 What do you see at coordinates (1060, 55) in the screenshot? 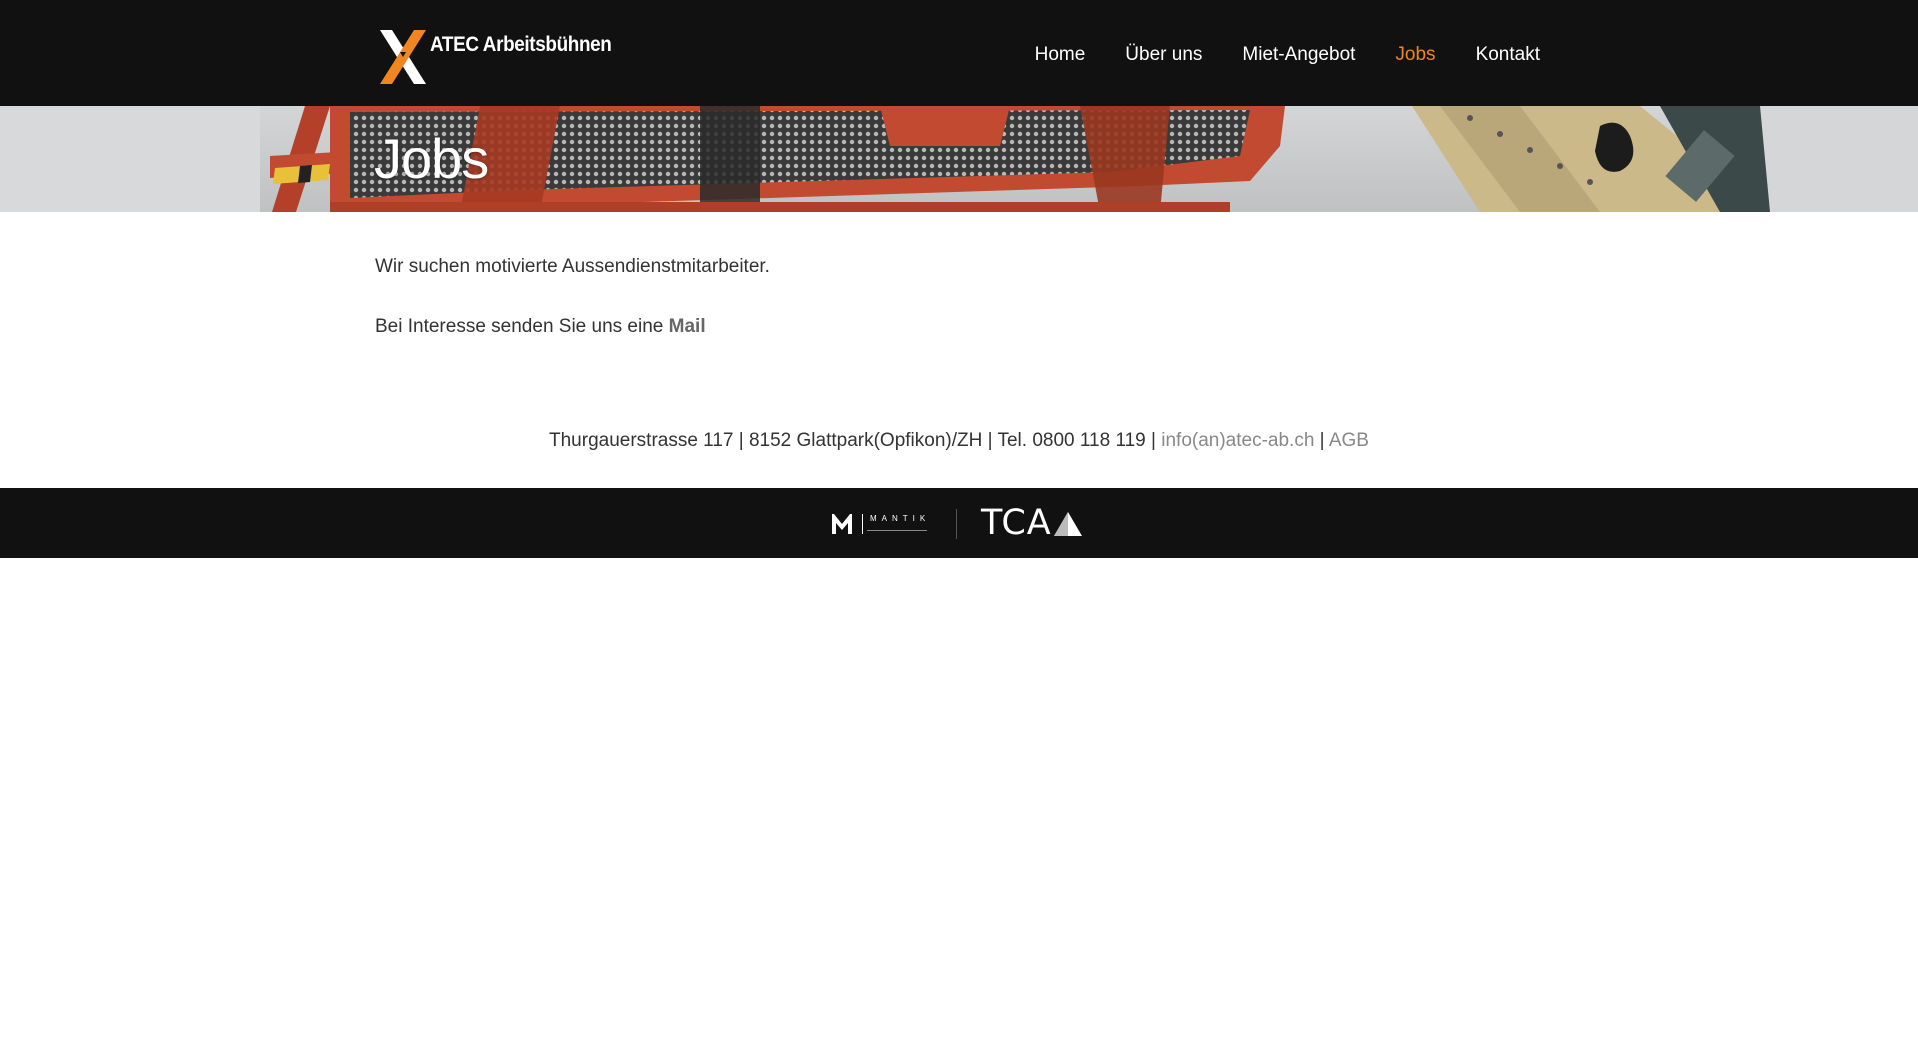
I see `nav-item-home: Home` at bounding box center [1060, 55].